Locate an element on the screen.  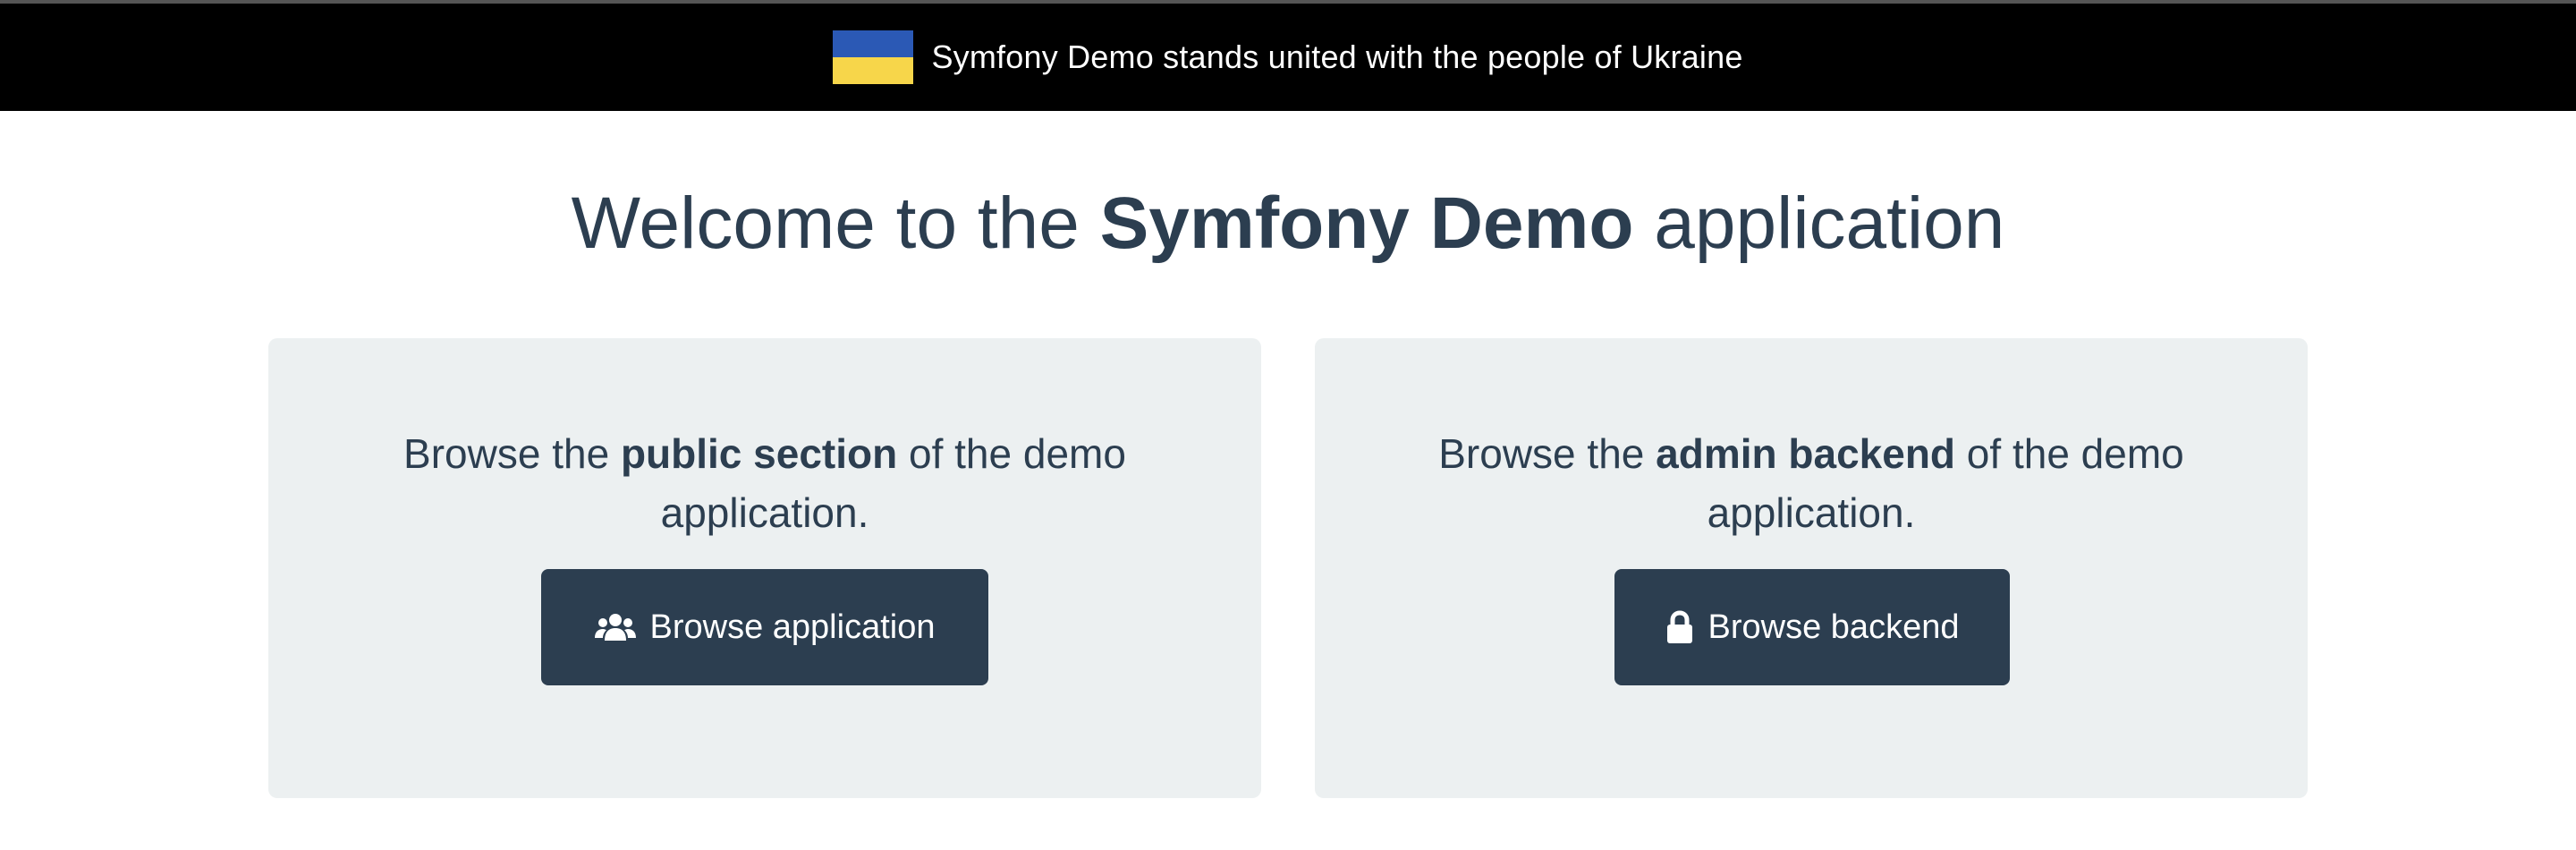
title-suffix: application is located at coordinates (1819, 224).